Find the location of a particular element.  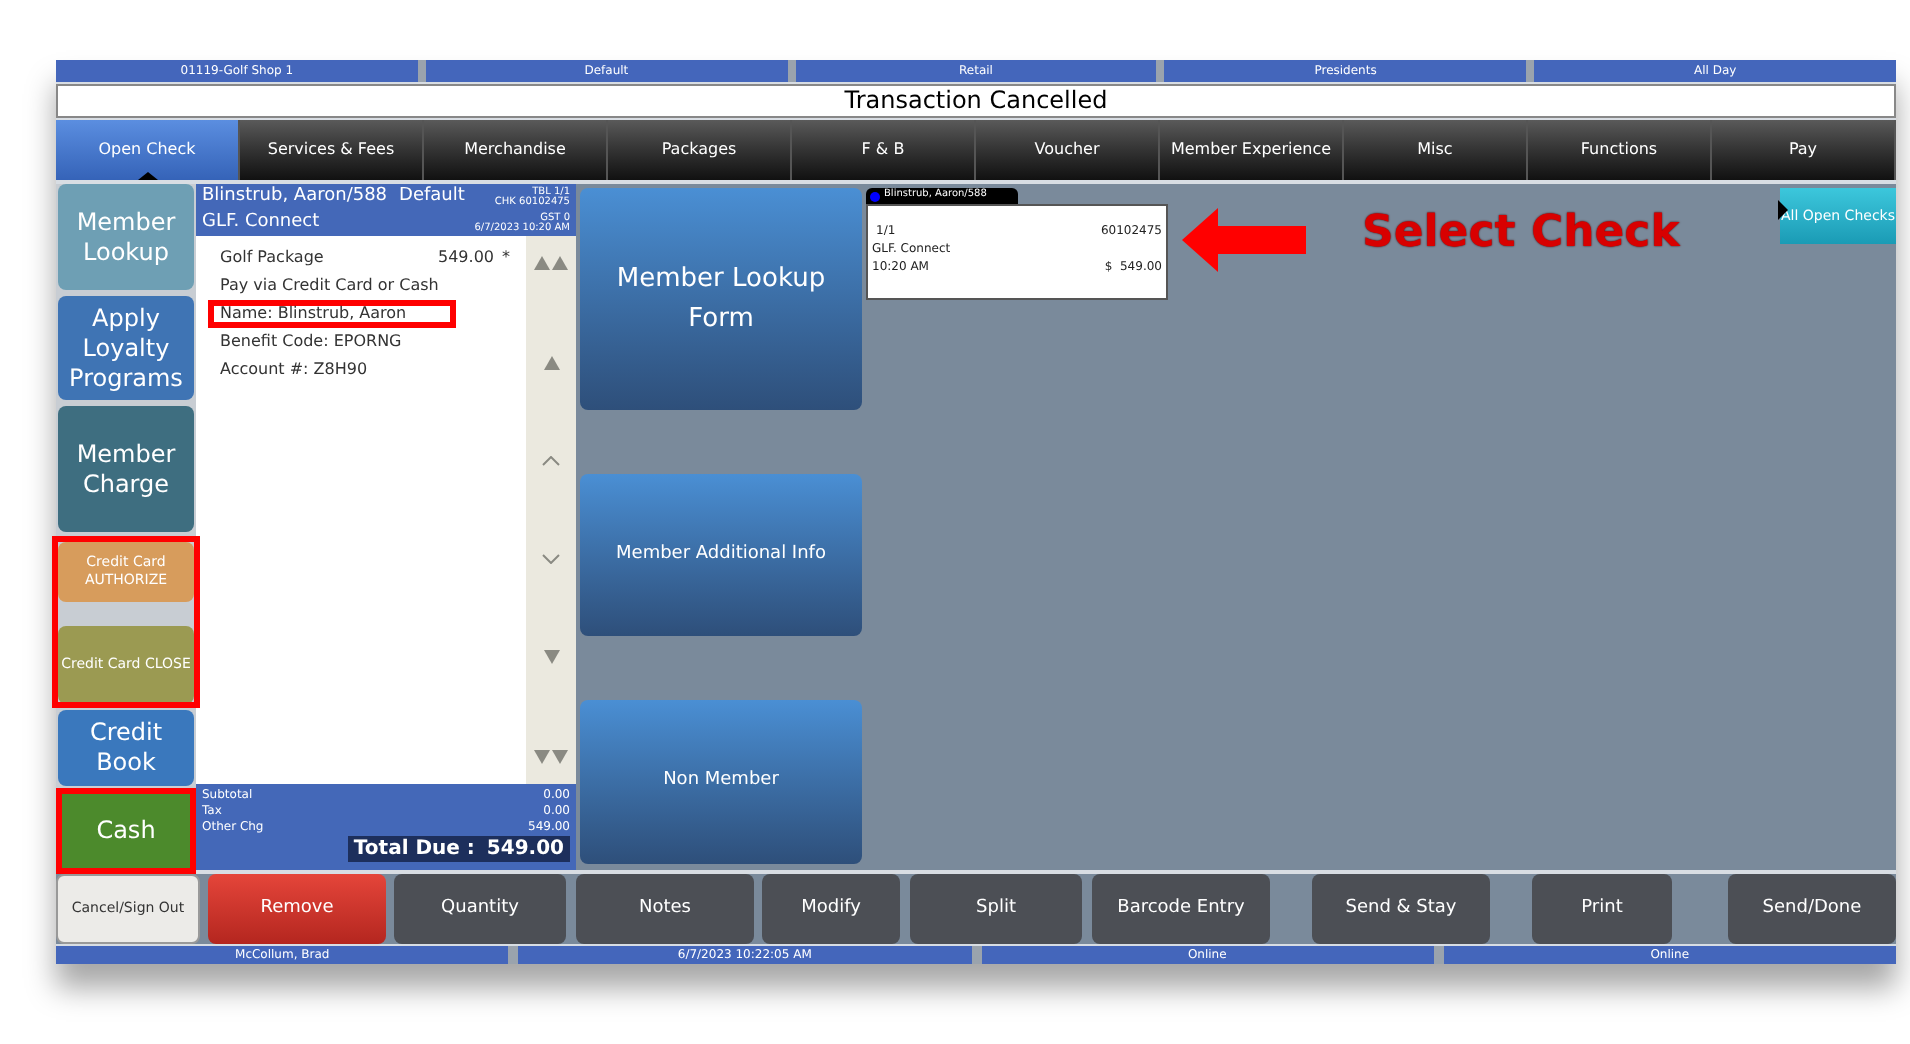

tab: Member Experience is located at coordinates (1252, 150).